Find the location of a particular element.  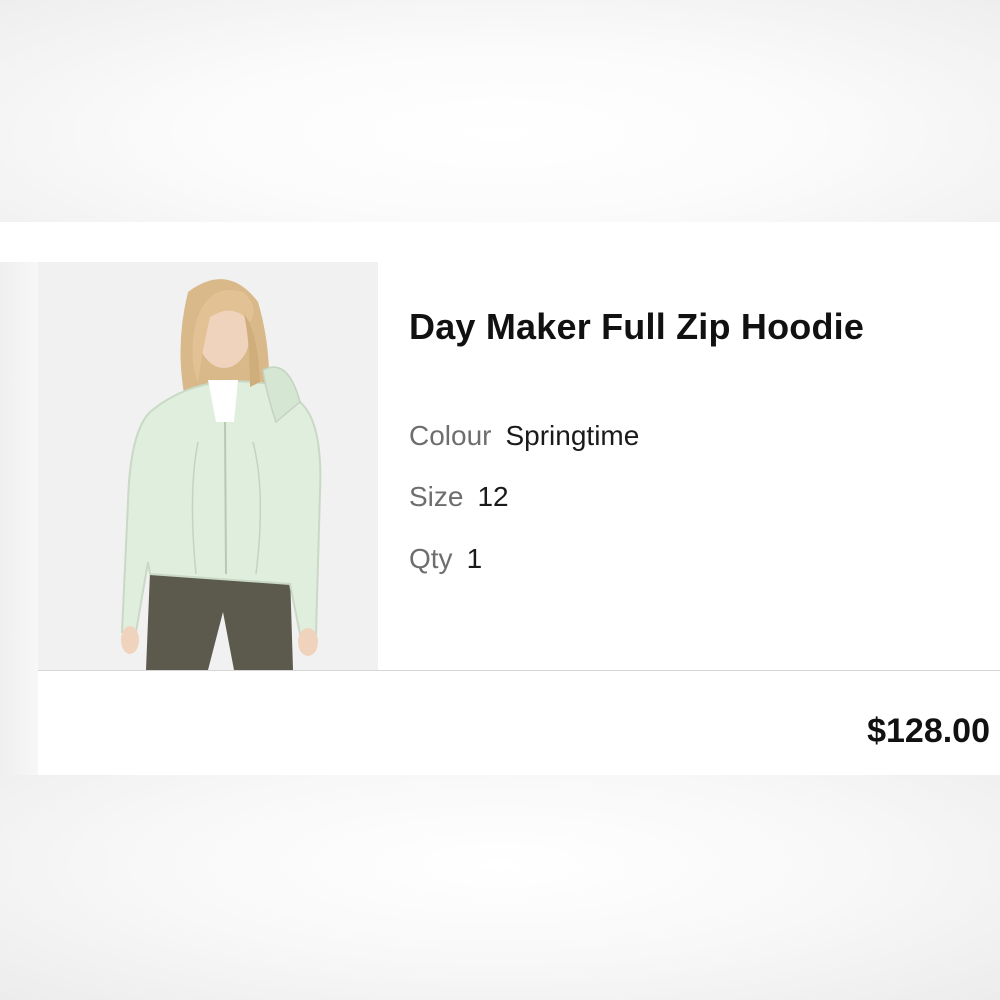

size-value: 12 is located at coordinates (493, 496).